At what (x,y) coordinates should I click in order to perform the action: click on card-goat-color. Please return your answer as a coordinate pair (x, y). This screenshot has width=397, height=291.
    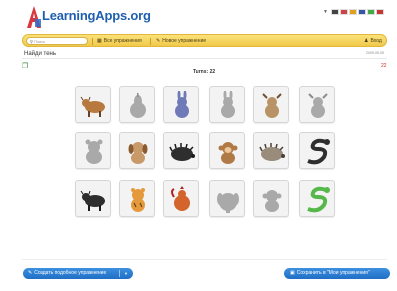
    Looking at the image, I should click on (271, 104).